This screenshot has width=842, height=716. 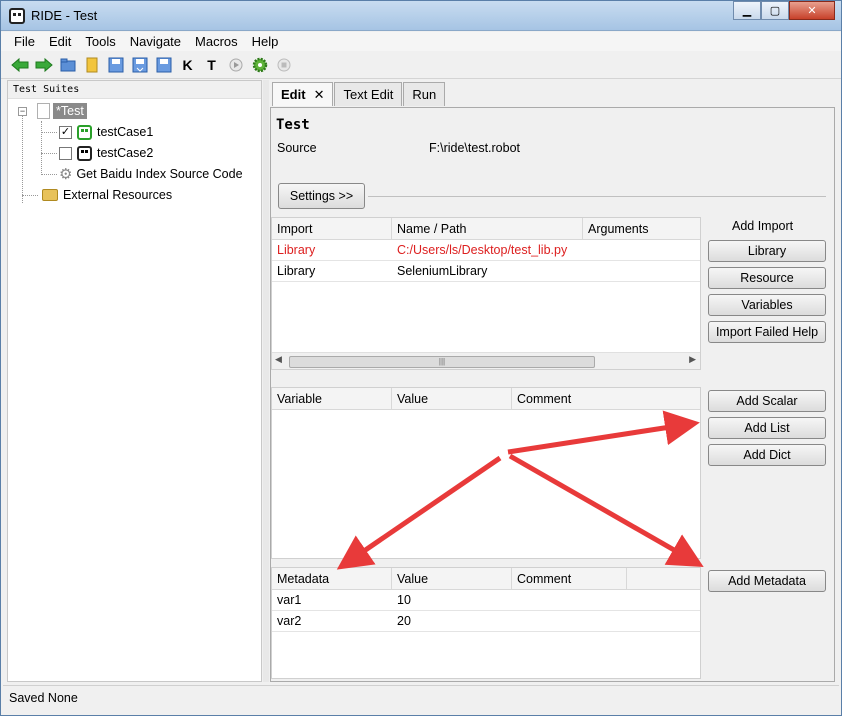 I want to click on metadata-table-header: Metadata Value Comment, so click(x=486, y=579).